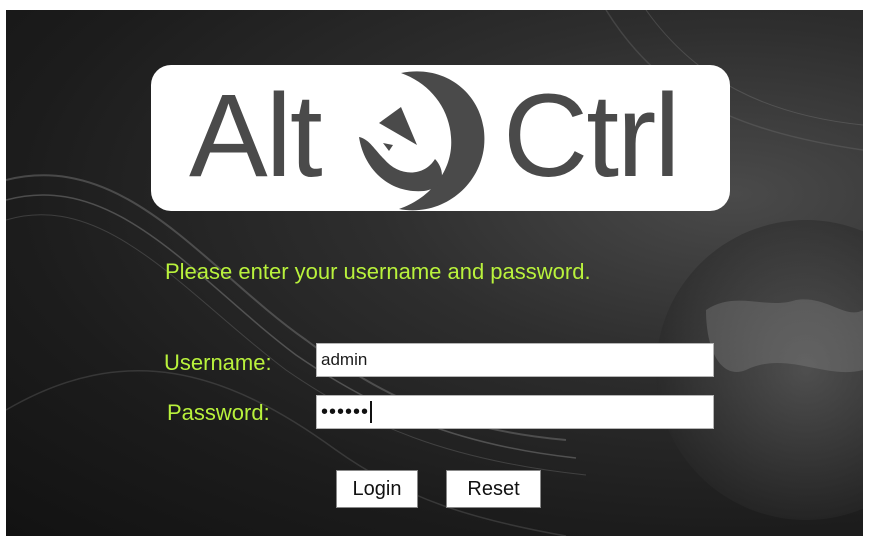 The image size is (869, 536). I want to click on text-caret, so click(371, 412).